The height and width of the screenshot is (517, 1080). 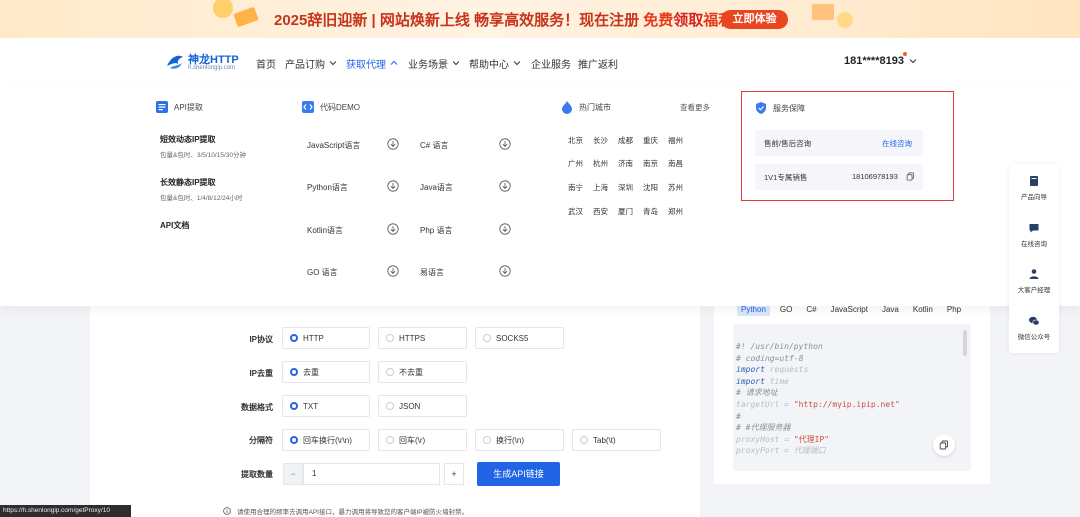 What do you see at coordinates (261, 440) in the screenshot?
I see `separator-label: 分隔符` at bounding box center [261, 440].